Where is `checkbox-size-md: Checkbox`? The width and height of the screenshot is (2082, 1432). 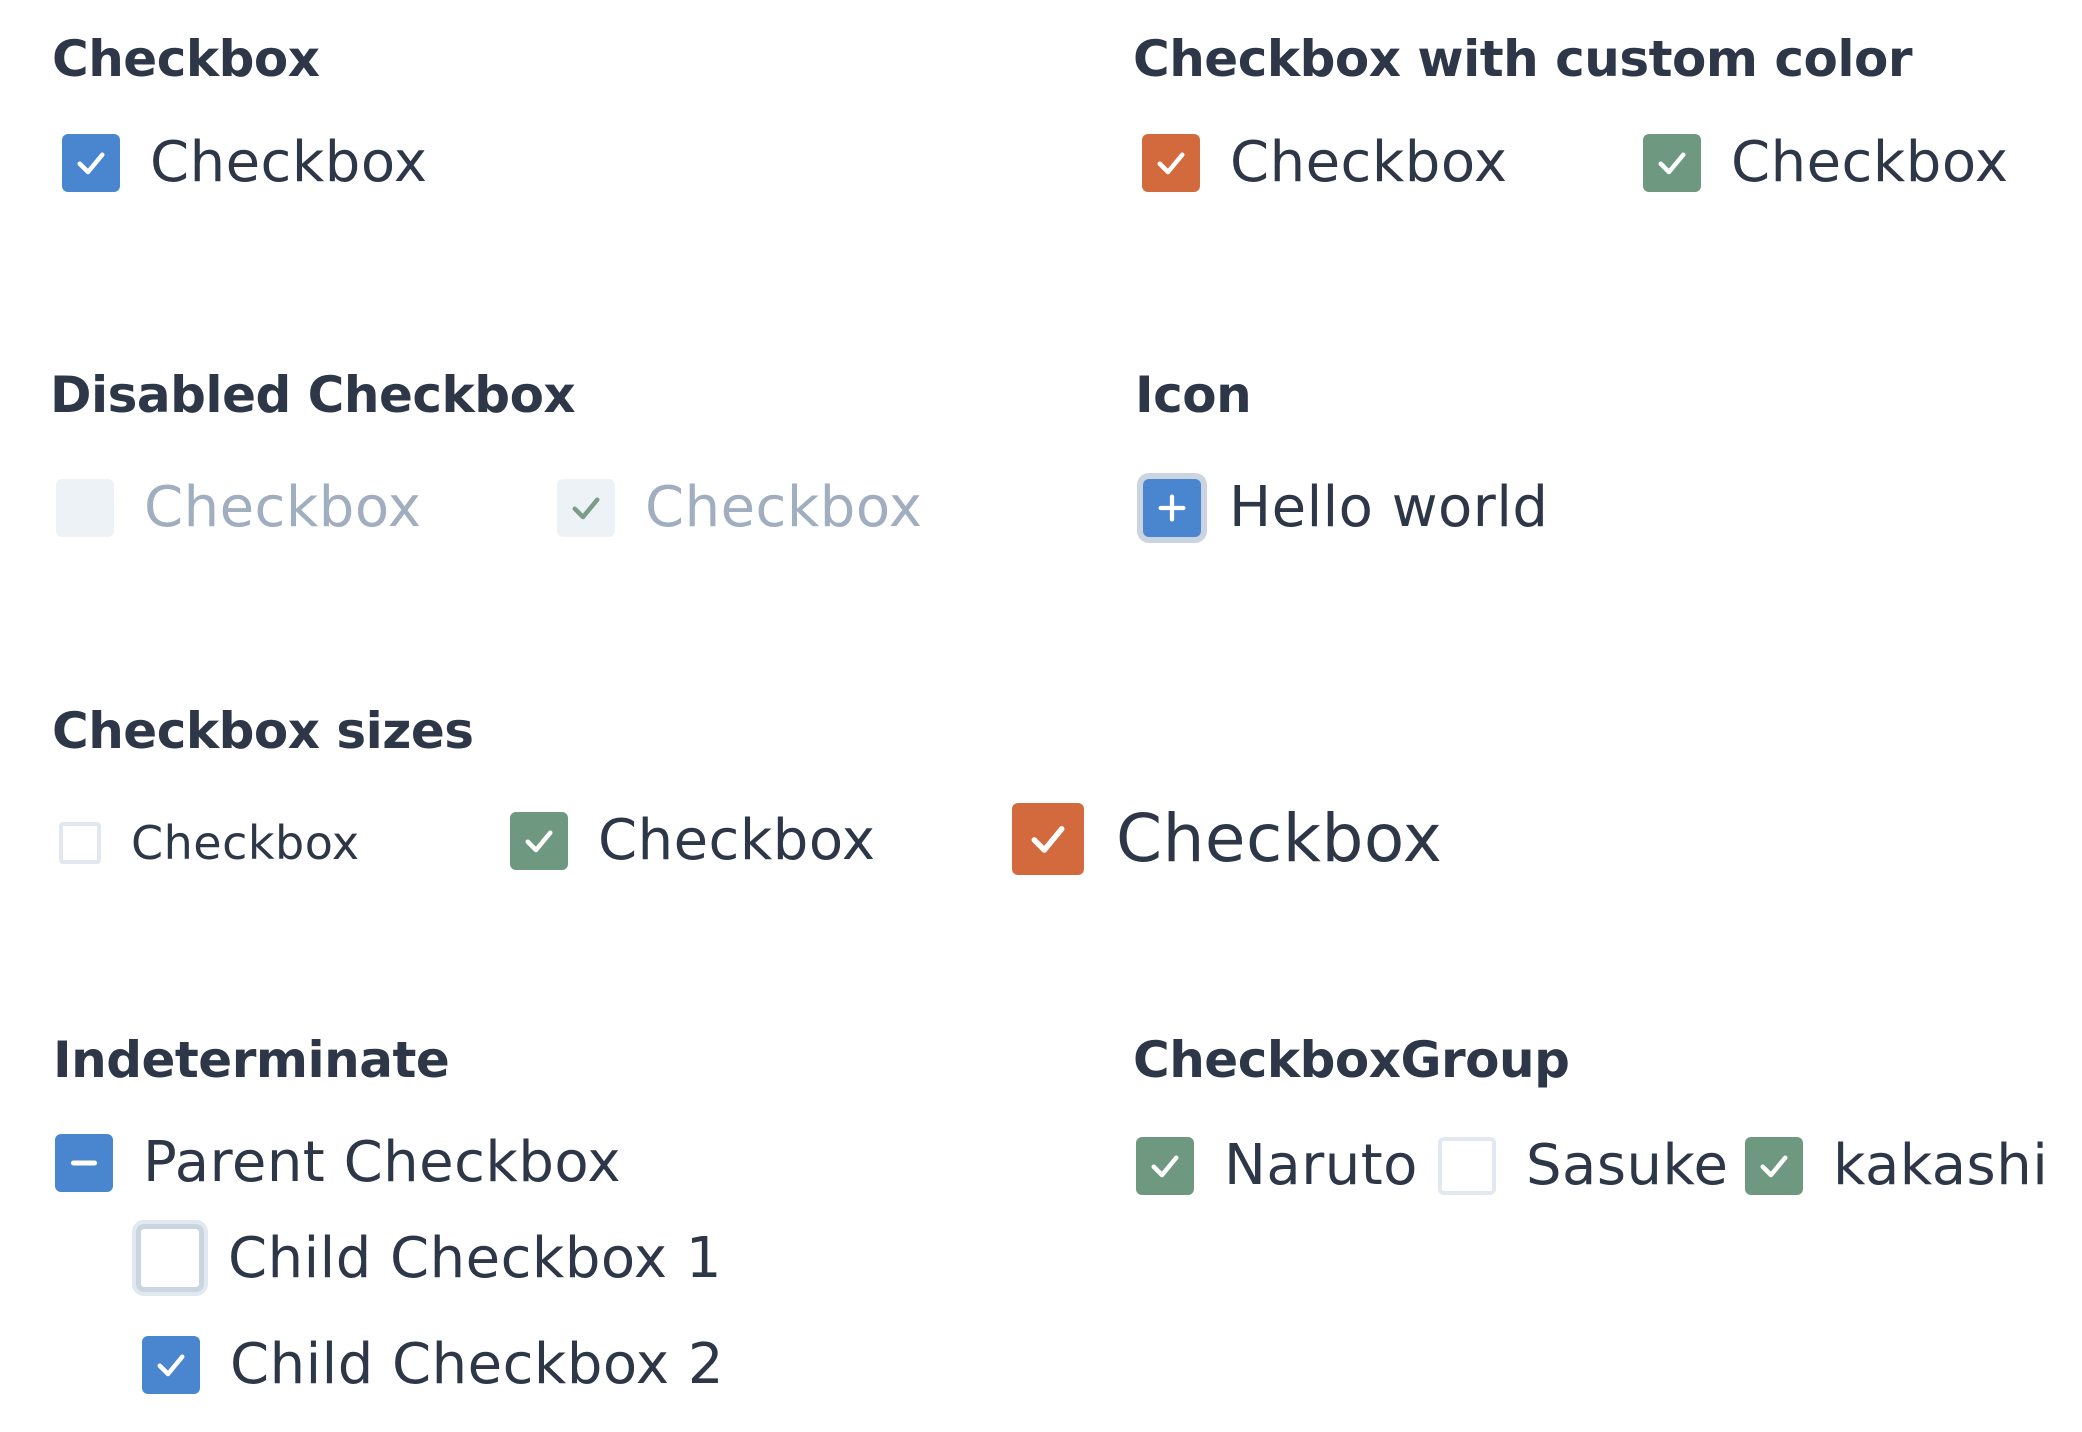
checkbox-size-md: Checkbox is located at coordinates (693, 840).